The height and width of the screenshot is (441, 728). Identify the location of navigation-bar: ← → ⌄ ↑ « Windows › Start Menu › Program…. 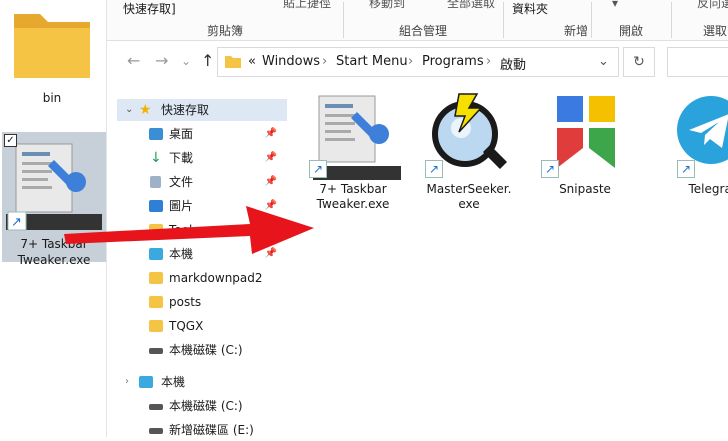
(417, 61).